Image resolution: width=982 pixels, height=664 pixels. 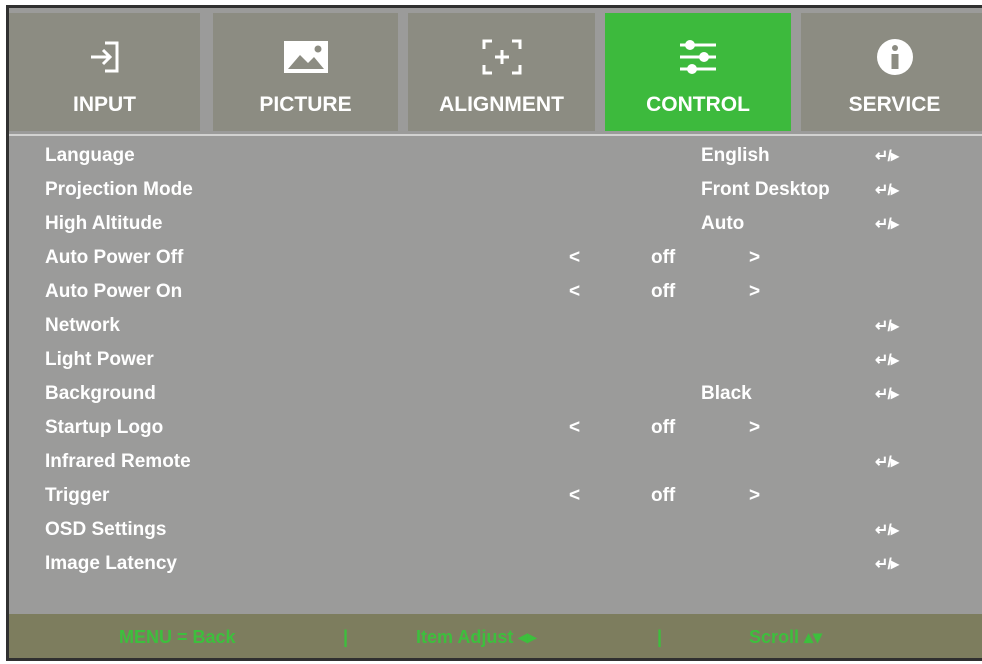 I want to click on row-startup-logo: Startup Logo < off >, so click(x=495, y=428).